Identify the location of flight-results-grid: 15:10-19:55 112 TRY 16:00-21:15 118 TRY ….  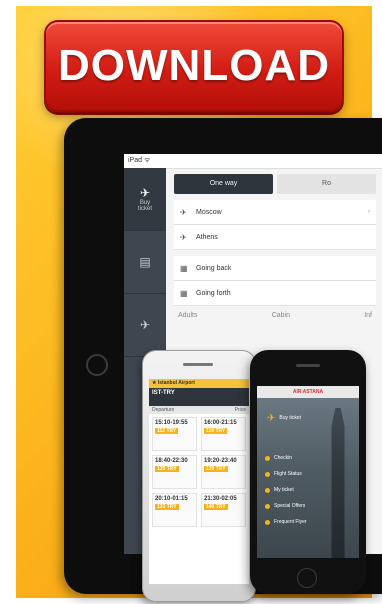
(199, 472).